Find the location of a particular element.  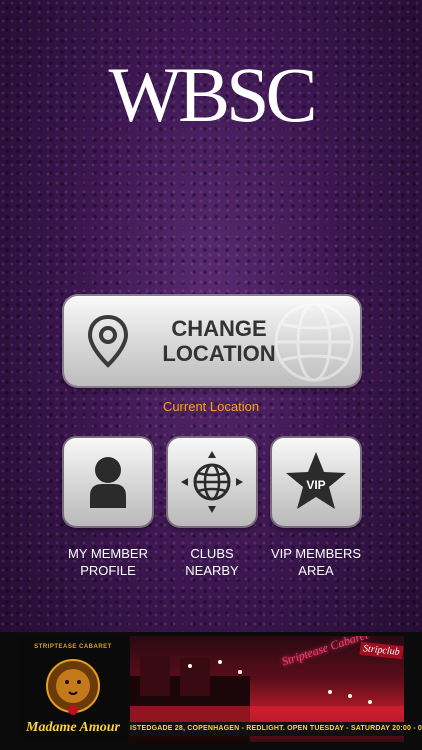

change-location-button: CHANGE LOCATION is located at coordinates (212, 341).